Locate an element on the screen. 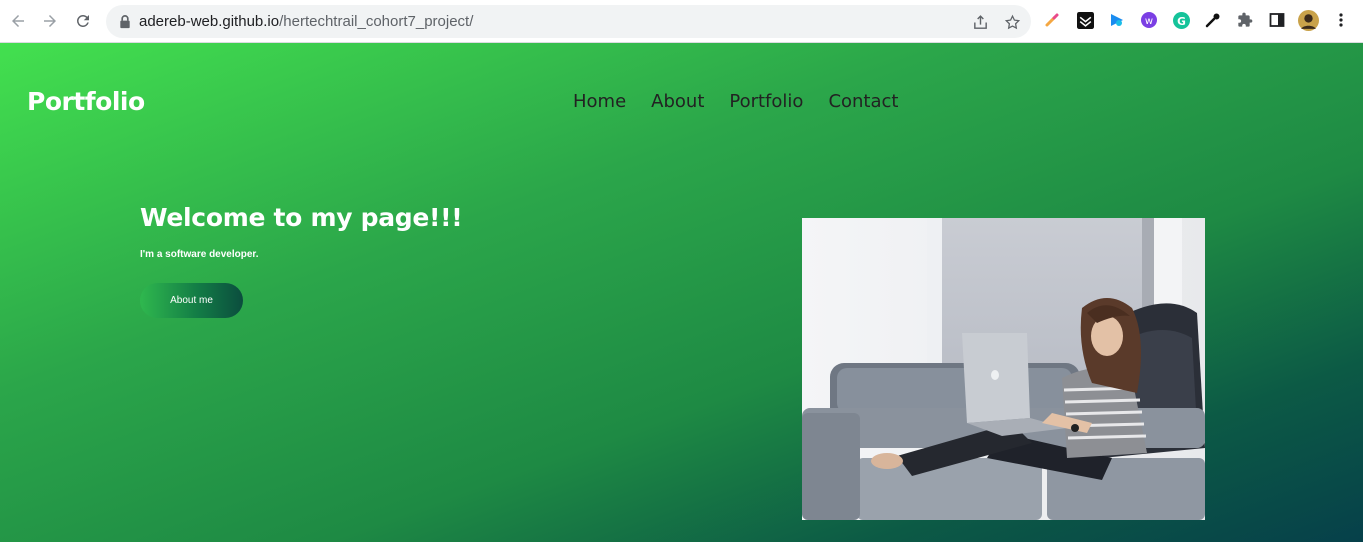 The image size is (1363, 542). nav-link-home: Home is located at coordinates (599, 101).